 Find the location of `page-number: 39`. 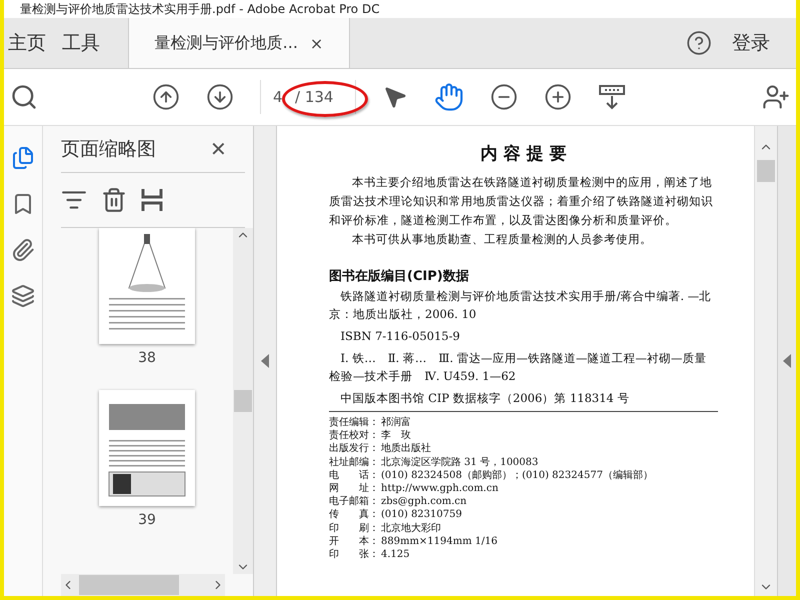

page-number: 39 is located at coordinates (147, 520).